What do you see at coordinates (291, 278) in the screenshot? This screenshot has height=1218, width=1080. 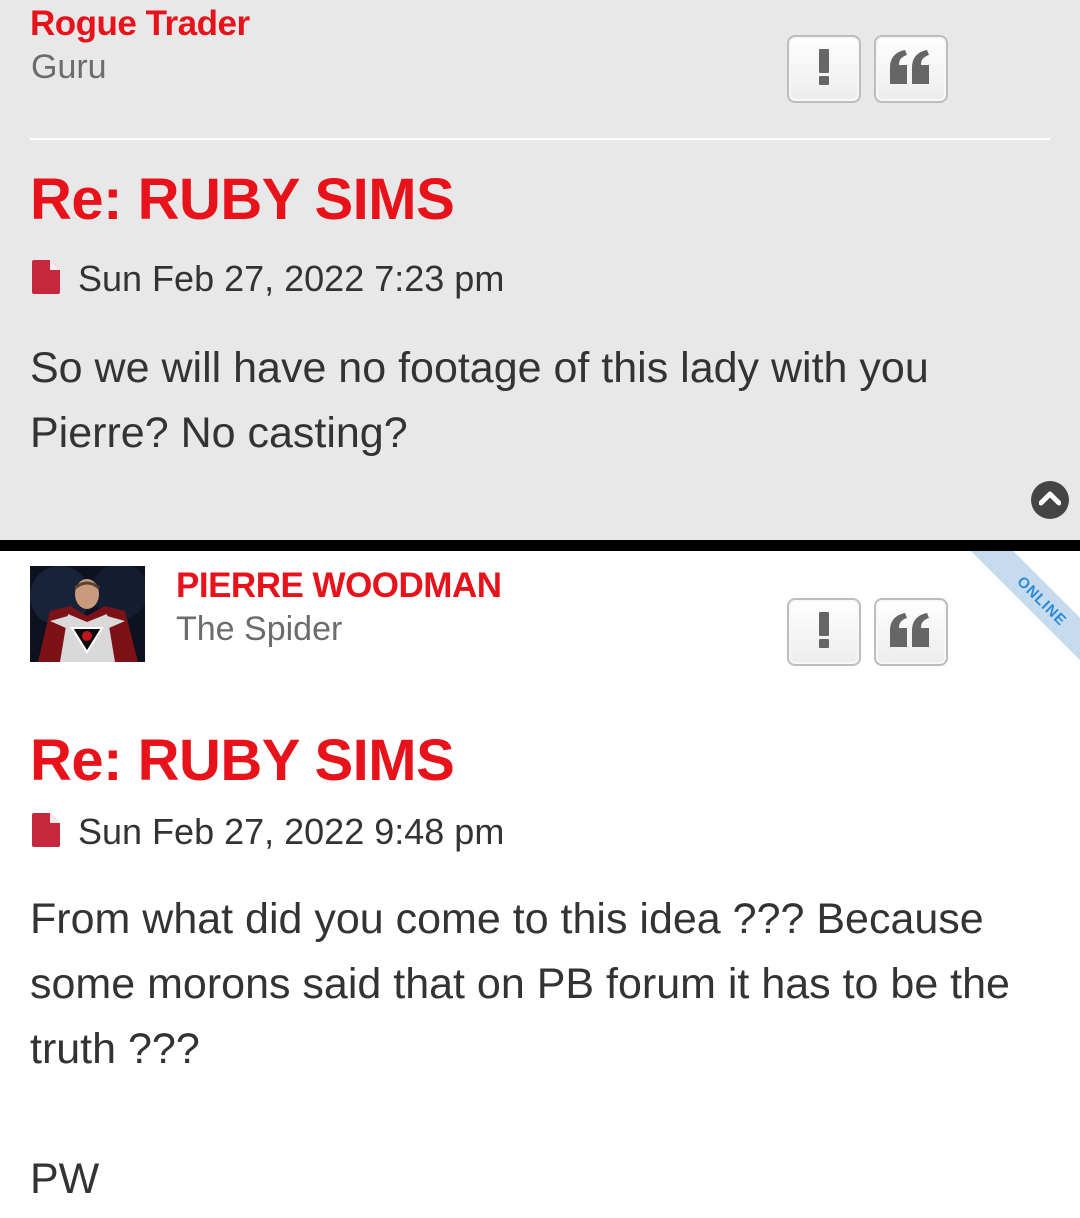 I see `post-date: Sun Feb 27, 2022 7:23 pm` at bounding box center [291, 278].